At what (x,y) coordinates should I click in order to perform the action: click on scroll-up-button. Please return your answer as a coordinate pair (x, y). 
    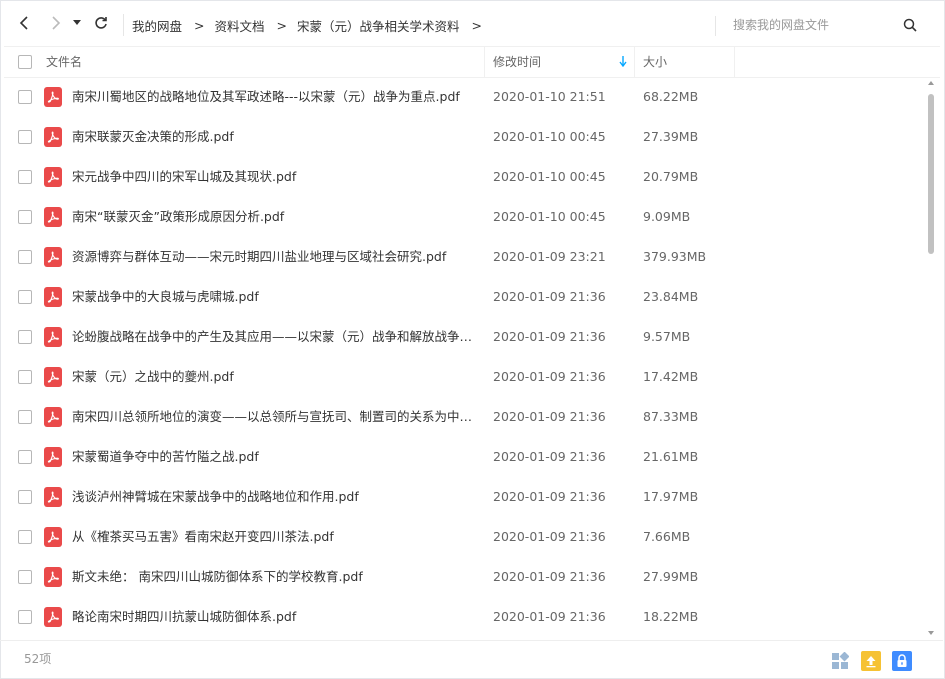
    Looking at the image, I should click on (931, 83).